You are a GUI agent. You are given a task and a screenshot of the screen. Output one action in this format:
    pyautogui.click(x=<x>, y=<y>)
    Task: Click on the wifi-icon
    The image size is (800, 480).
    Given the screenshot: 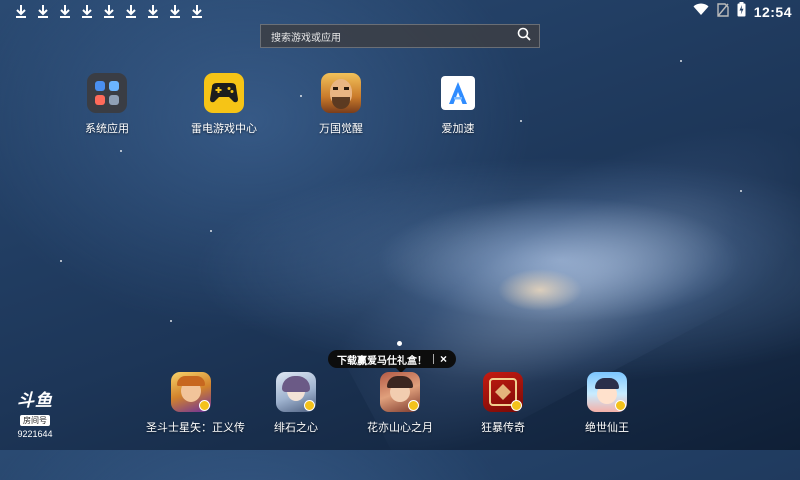 What is the action you would take?
    pyautogui.click(x=701, y=12)
    